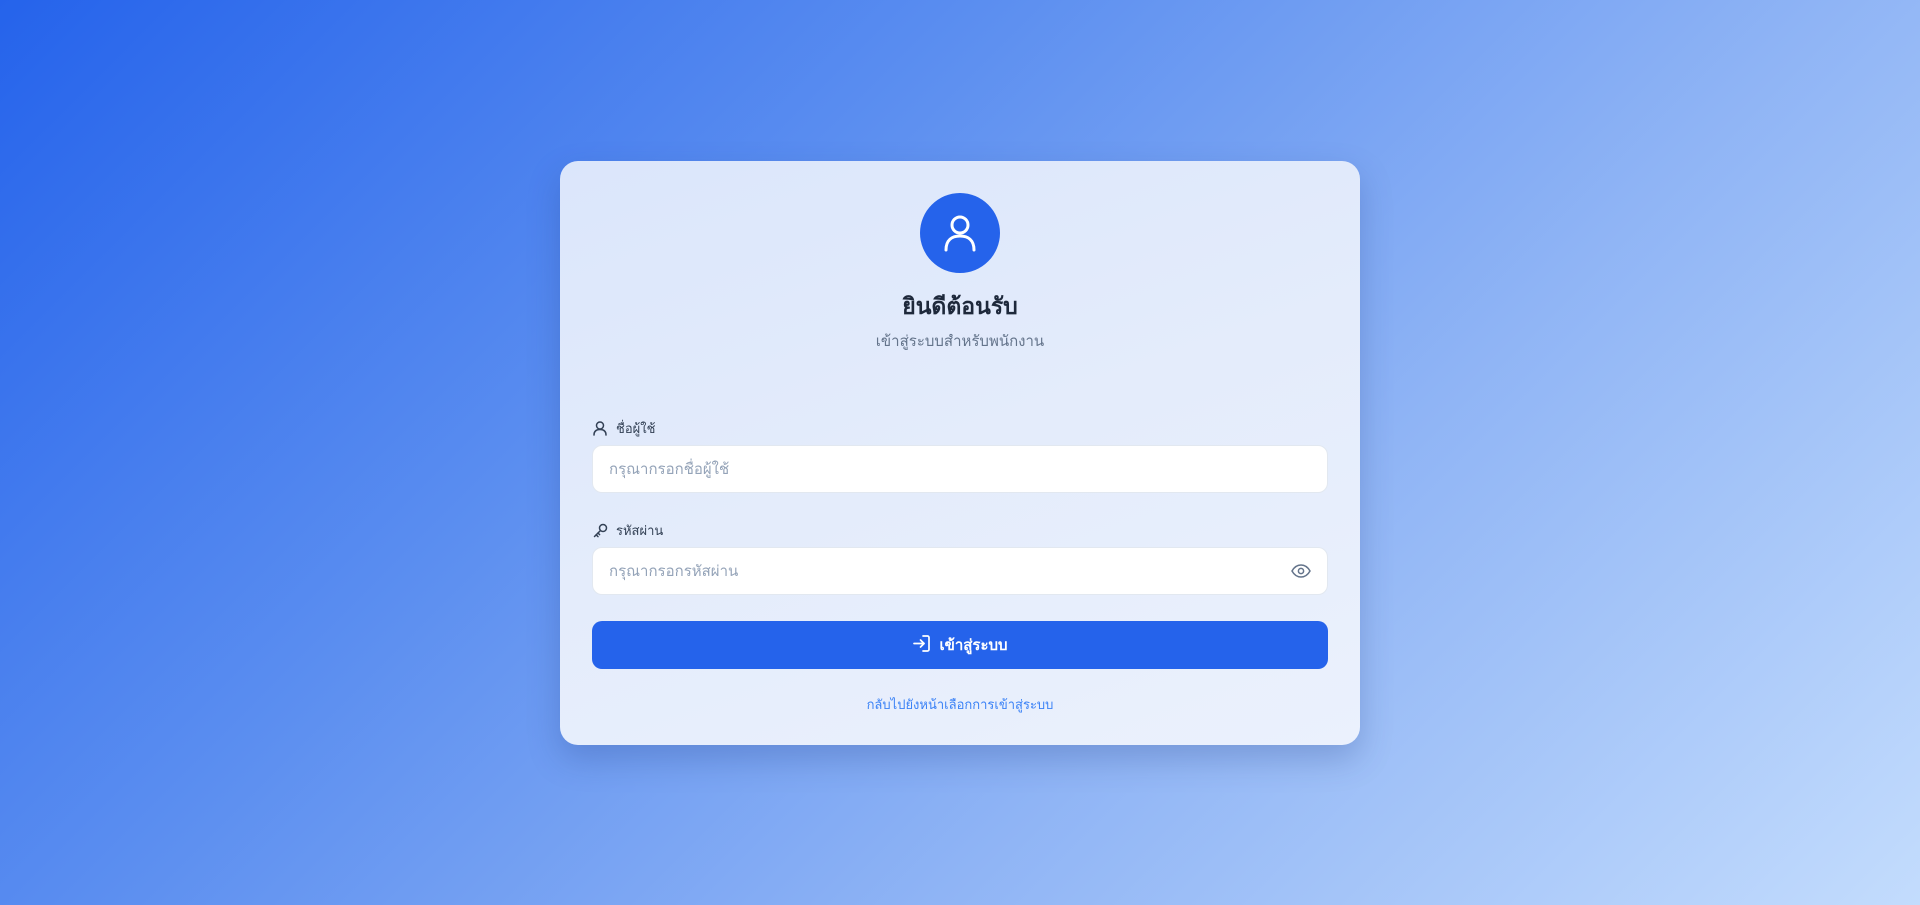 Image resolution: width=1920 pixels, height=905 pixels. Describe the element at coordinates (1301, 571) in the screenshot. I see `eye-icon` at that location.